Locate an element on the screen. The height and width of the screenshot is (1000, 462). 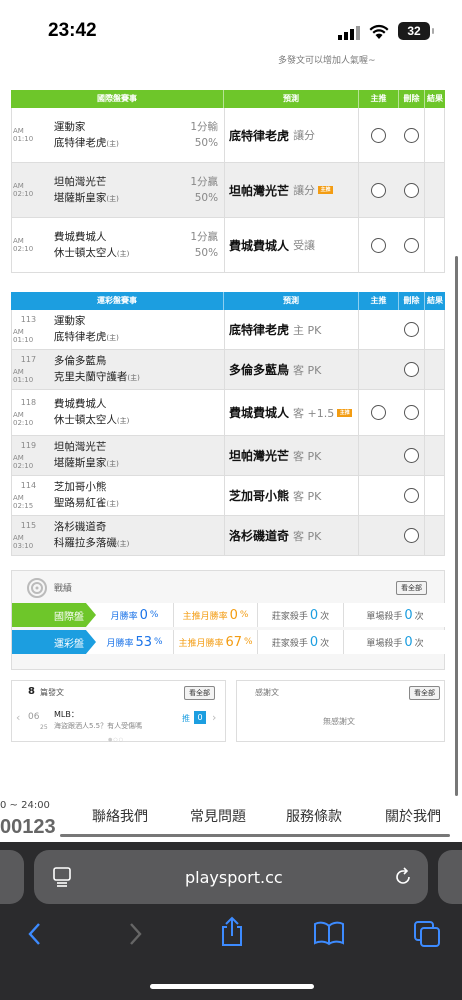
footer-link-about: 關於我們 is located at coordinates (413, 816).